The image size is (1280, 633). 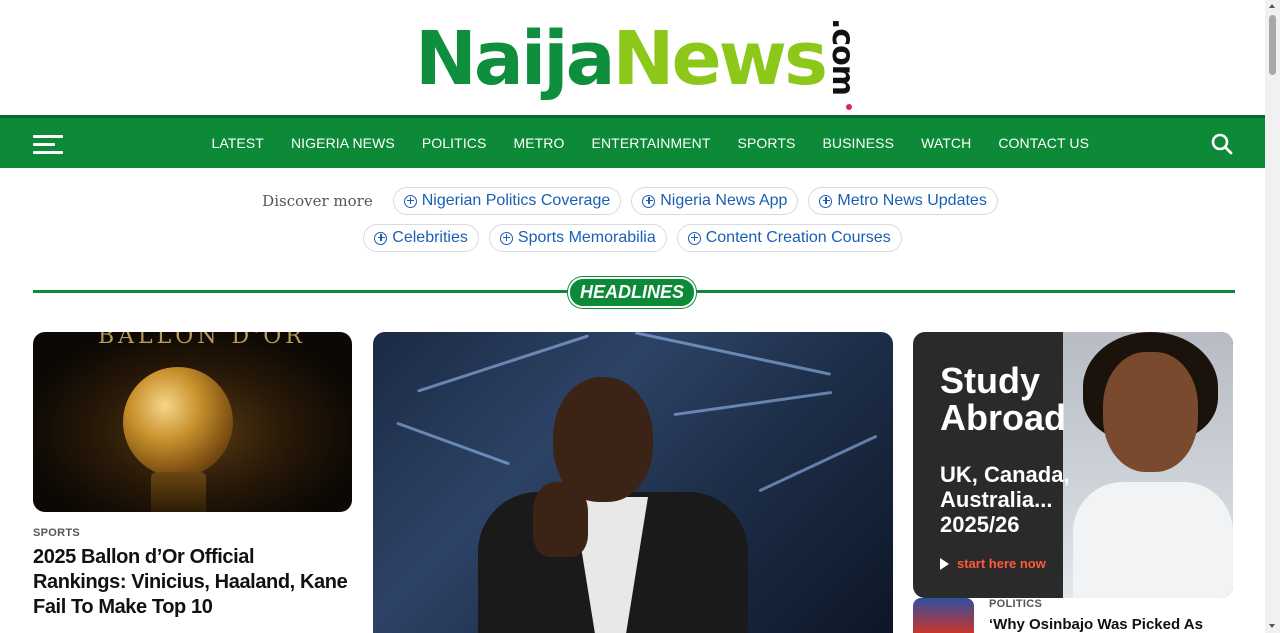 What do you see at coordinates (849, 107) in the screenshot?
I see `logo-dot` at bounding box center [849, 107].